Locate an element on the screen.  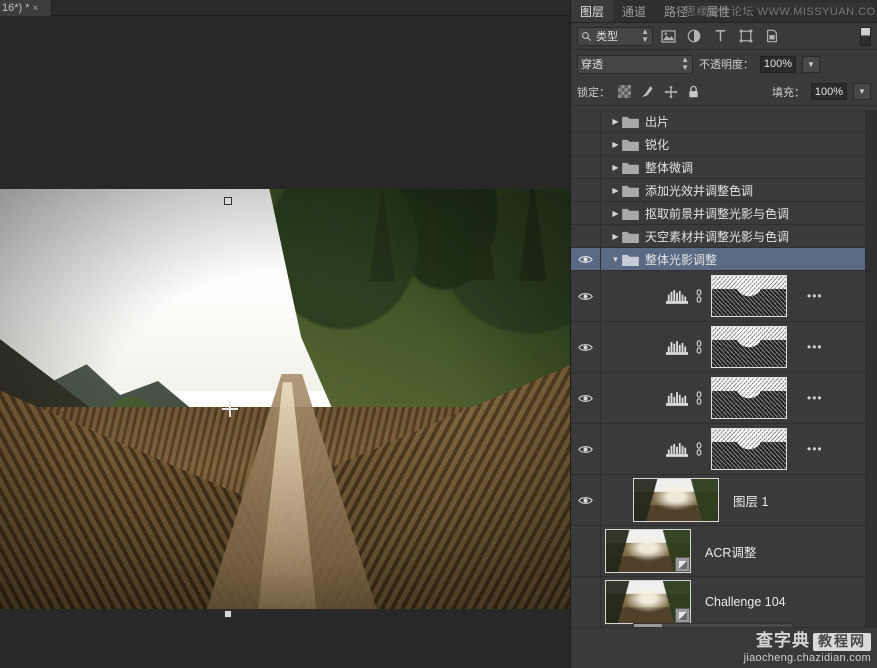
layer-row-image: Challenge 104 is located at coordinates (724, 602).